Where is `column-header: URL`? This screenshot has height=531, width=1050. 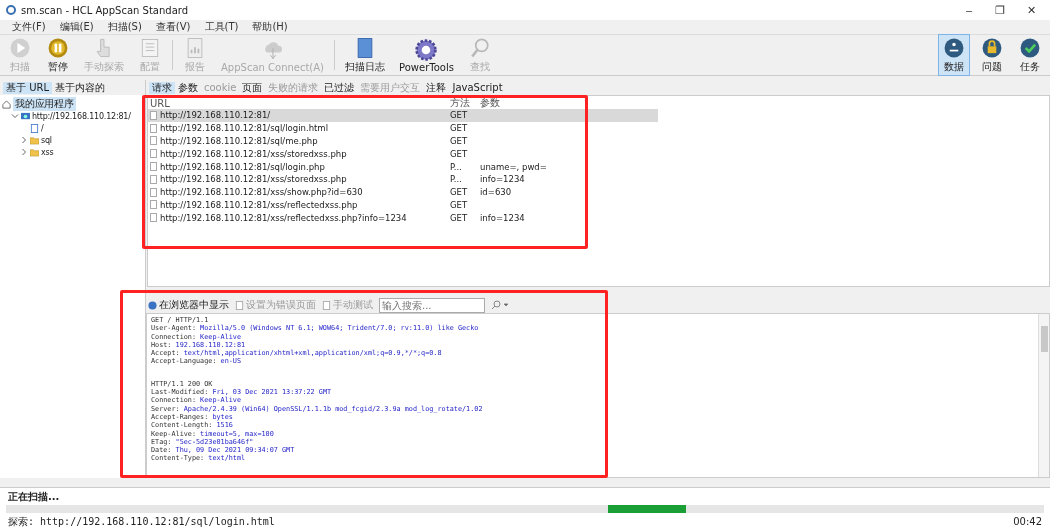 column-header: URL is located at coordinates (298, 103).